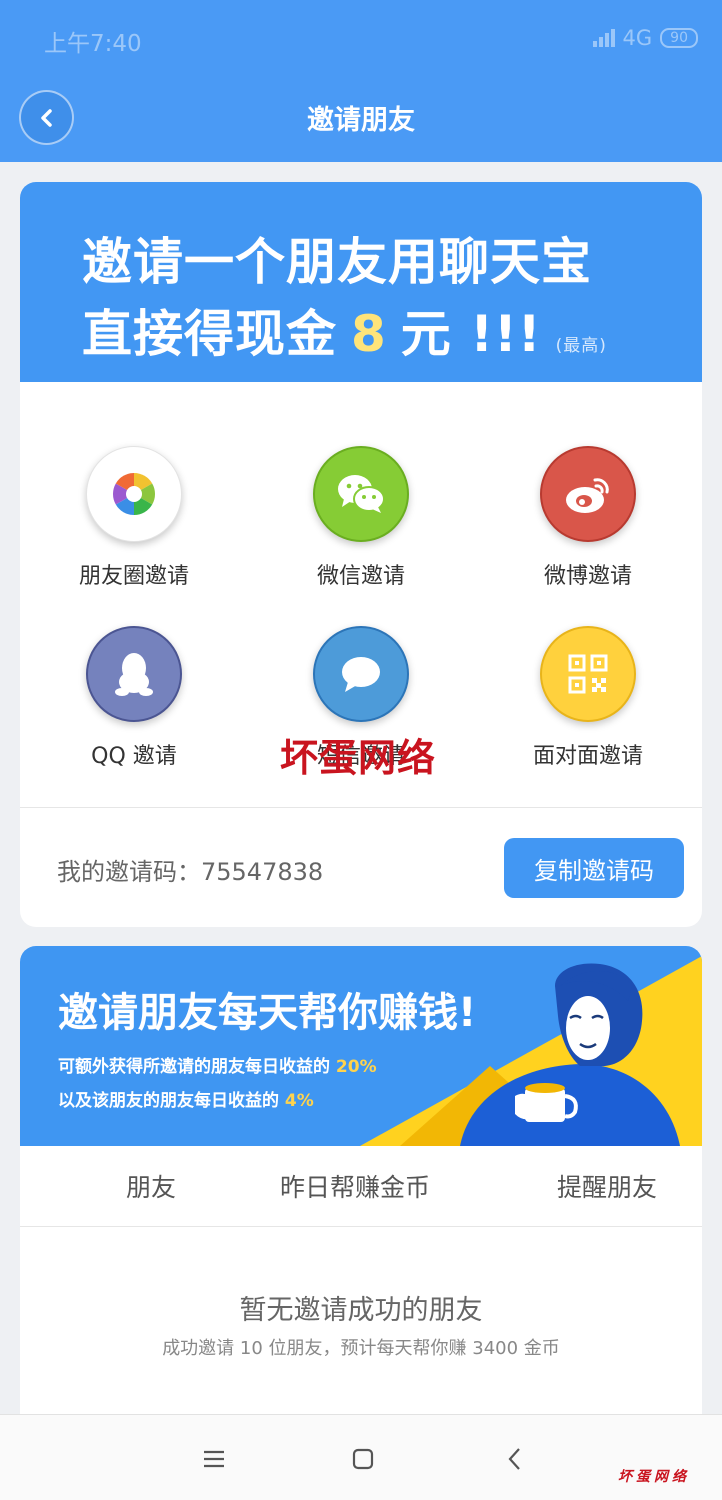  I want to click on earn-line1-percent: 20%, so click(356, 1067).